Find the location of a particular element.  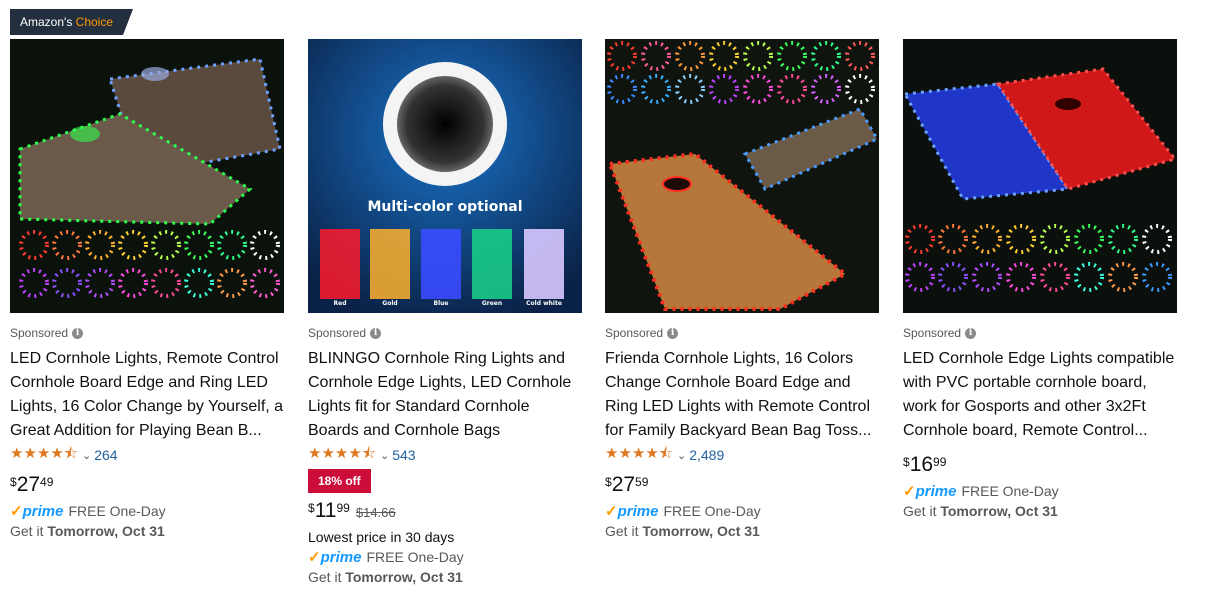

svg-text: Green is located at coordinates (492, 303).